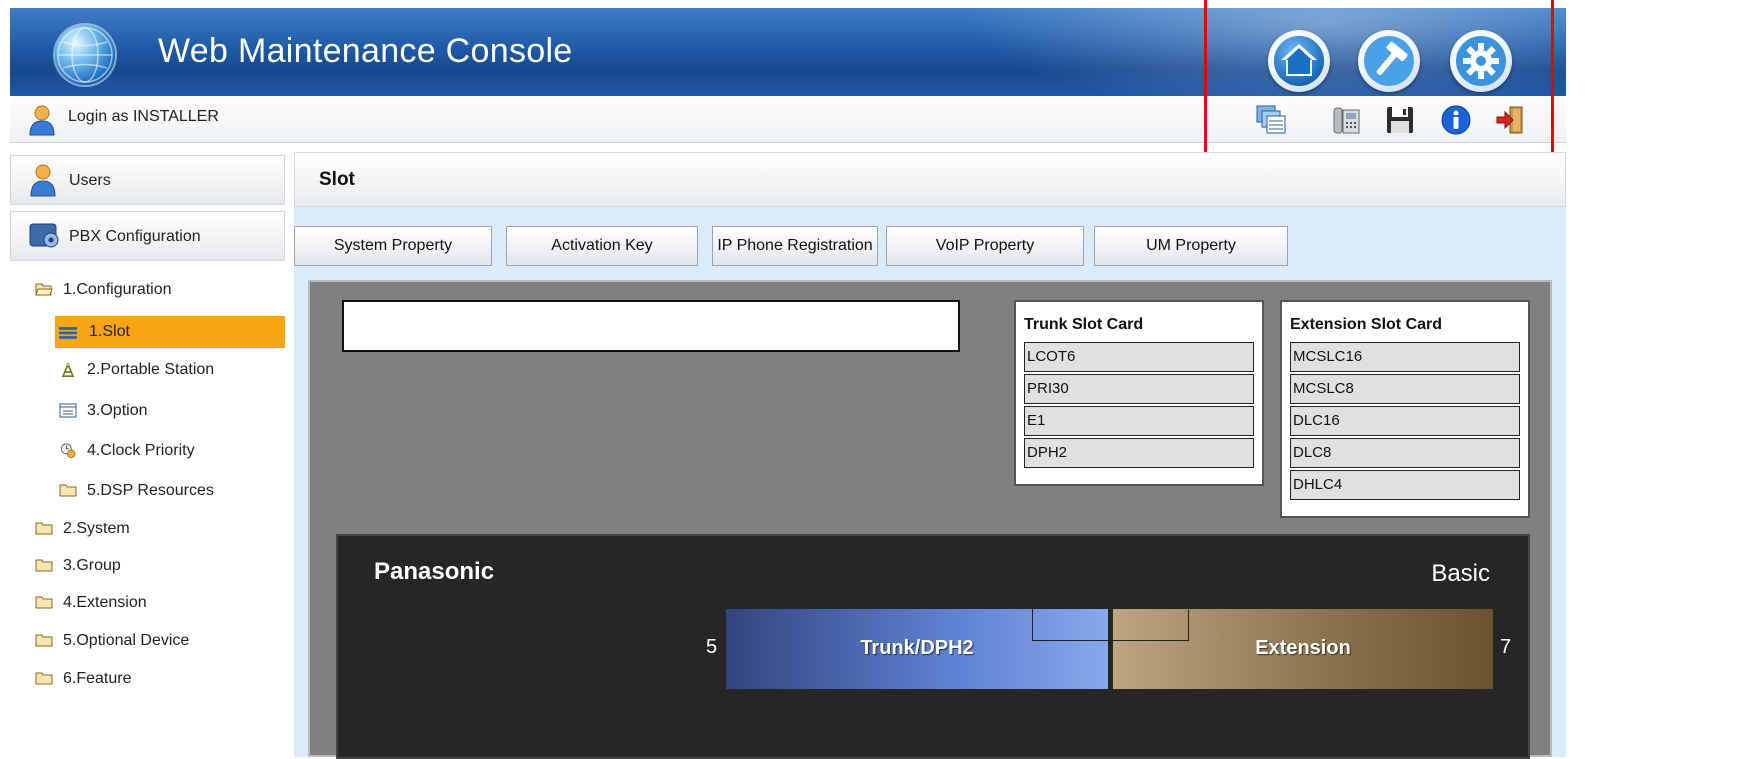 The width and height of the screenshot is (1740, 759). Describe the element at coordinates (143, 116) in the screenshot. I see `login-status: Login as INSTALLER` at that location.